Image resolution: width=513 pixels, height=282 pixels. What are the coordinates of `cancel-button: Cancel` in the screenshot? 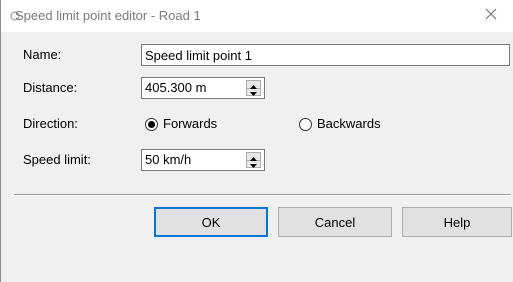 It's located at (335, 222).